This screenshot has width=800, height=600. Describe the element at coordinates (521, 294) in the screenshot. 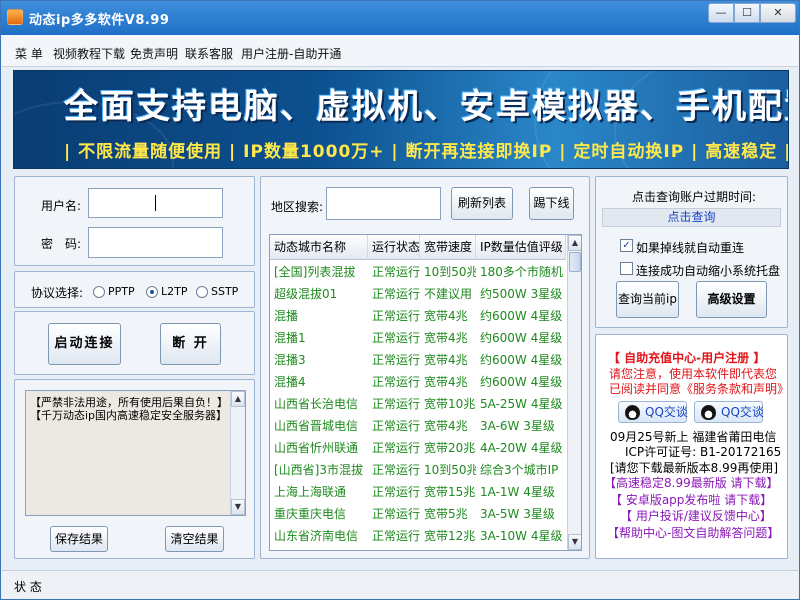

I see `cell-rating: 约500W 3星级` at that location.